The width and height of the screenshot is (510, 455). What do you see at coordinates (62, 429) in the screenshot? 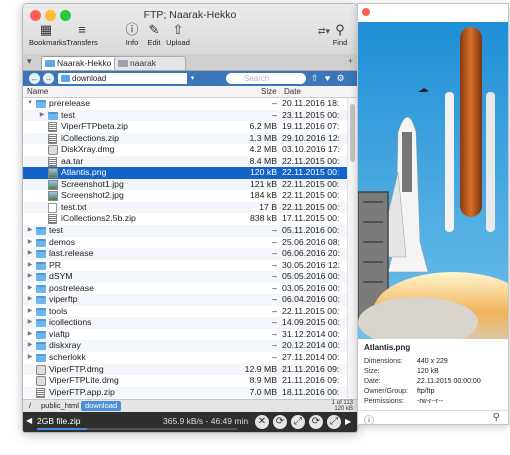
I see `transfer-progress-fill` at bounding box center [62, 429].